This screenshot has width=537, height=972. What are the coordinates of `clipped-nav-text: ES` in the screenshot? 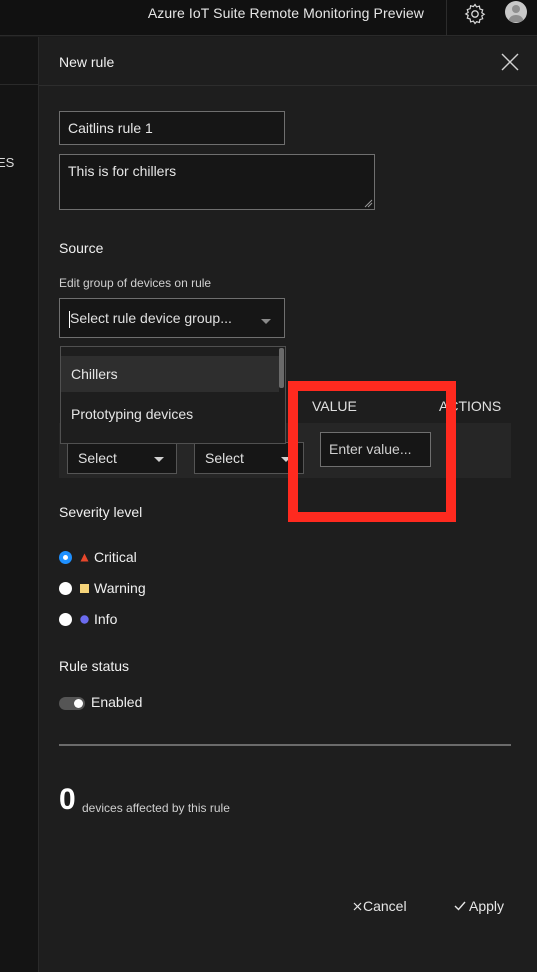 It's located at (7, 162).